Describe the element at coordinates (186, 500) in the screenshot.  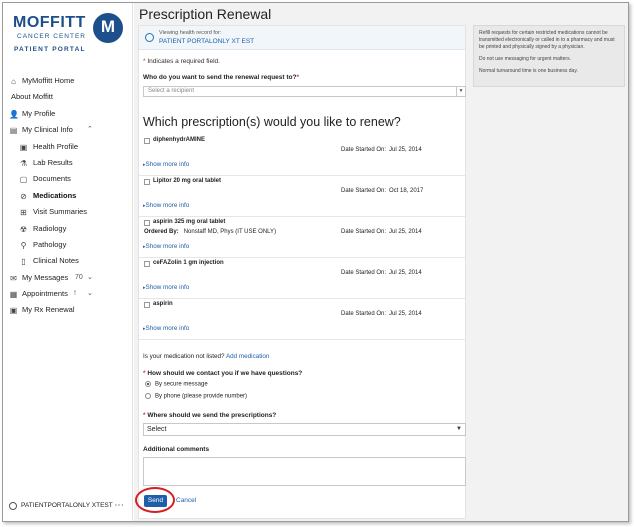
I see `cancel-link: Cancel` at that location.